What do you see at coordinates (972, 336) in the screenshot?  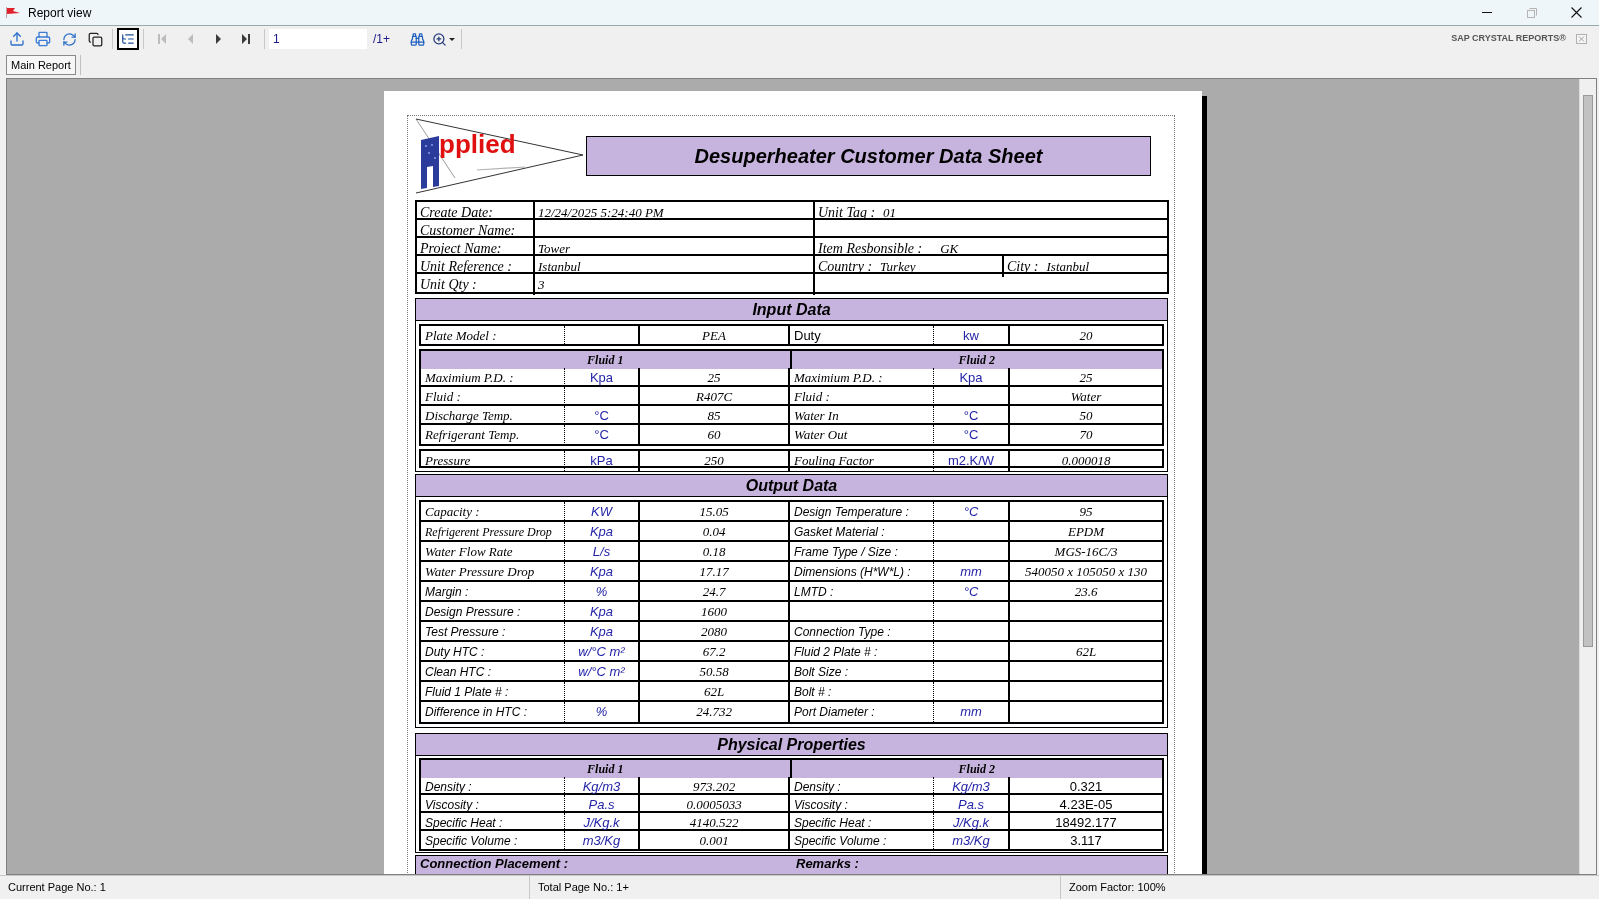 I see `unit-cell: kw` at bounding box center [972, 336].